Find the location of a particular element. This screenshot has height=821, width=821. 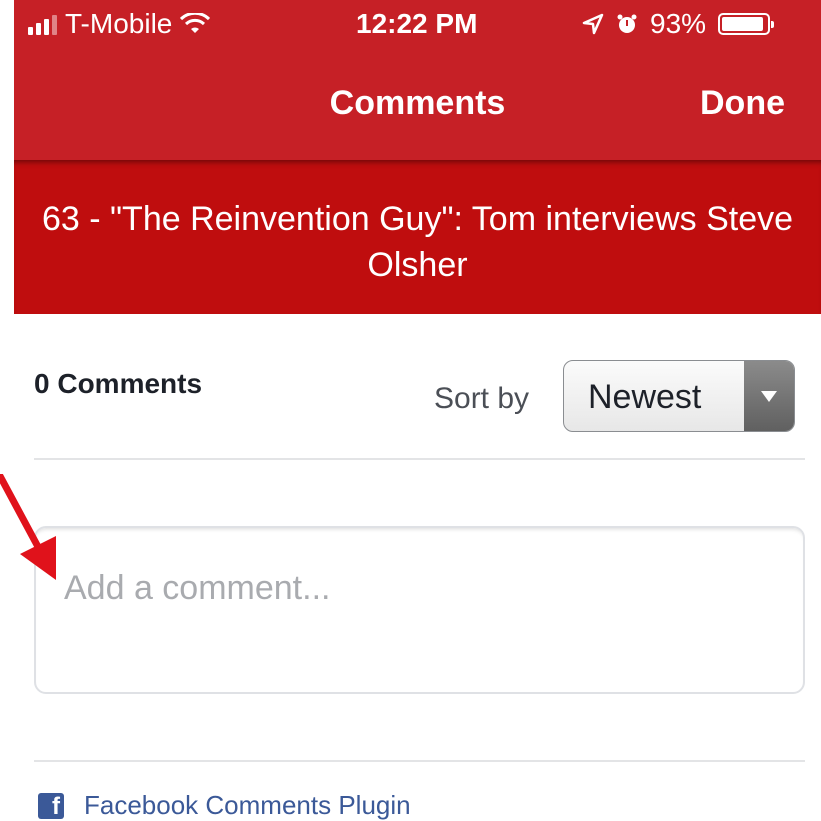

location-arrow-icon is located at coordinates (593, 24).